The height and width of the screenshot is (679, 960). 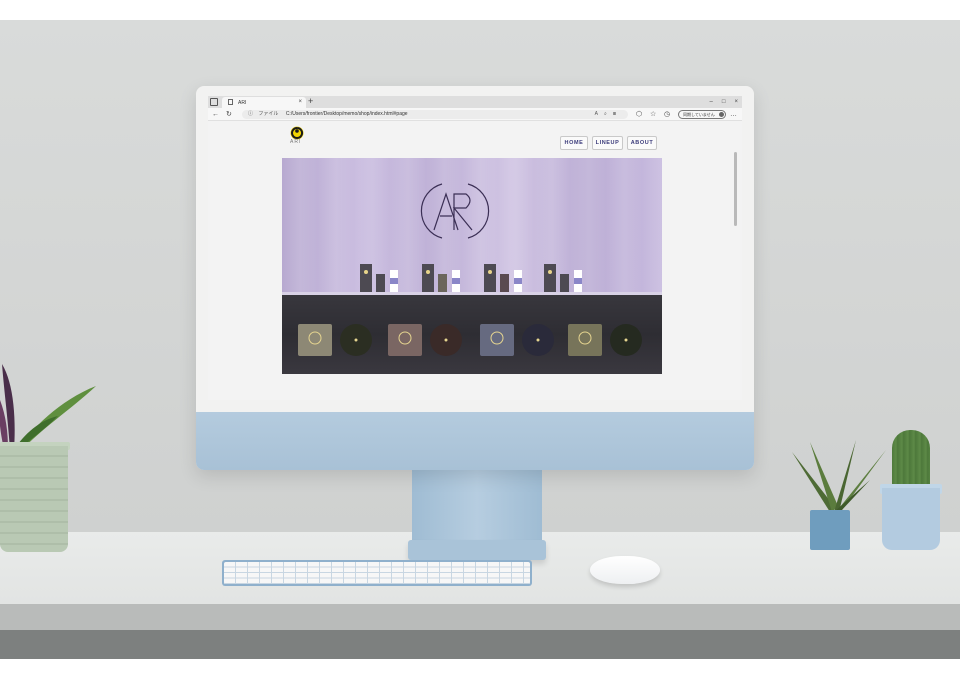 What do you see at coordinates (471, 278) in the screenshot?
I see `hero-bottles` at bounding box center [471, 278].